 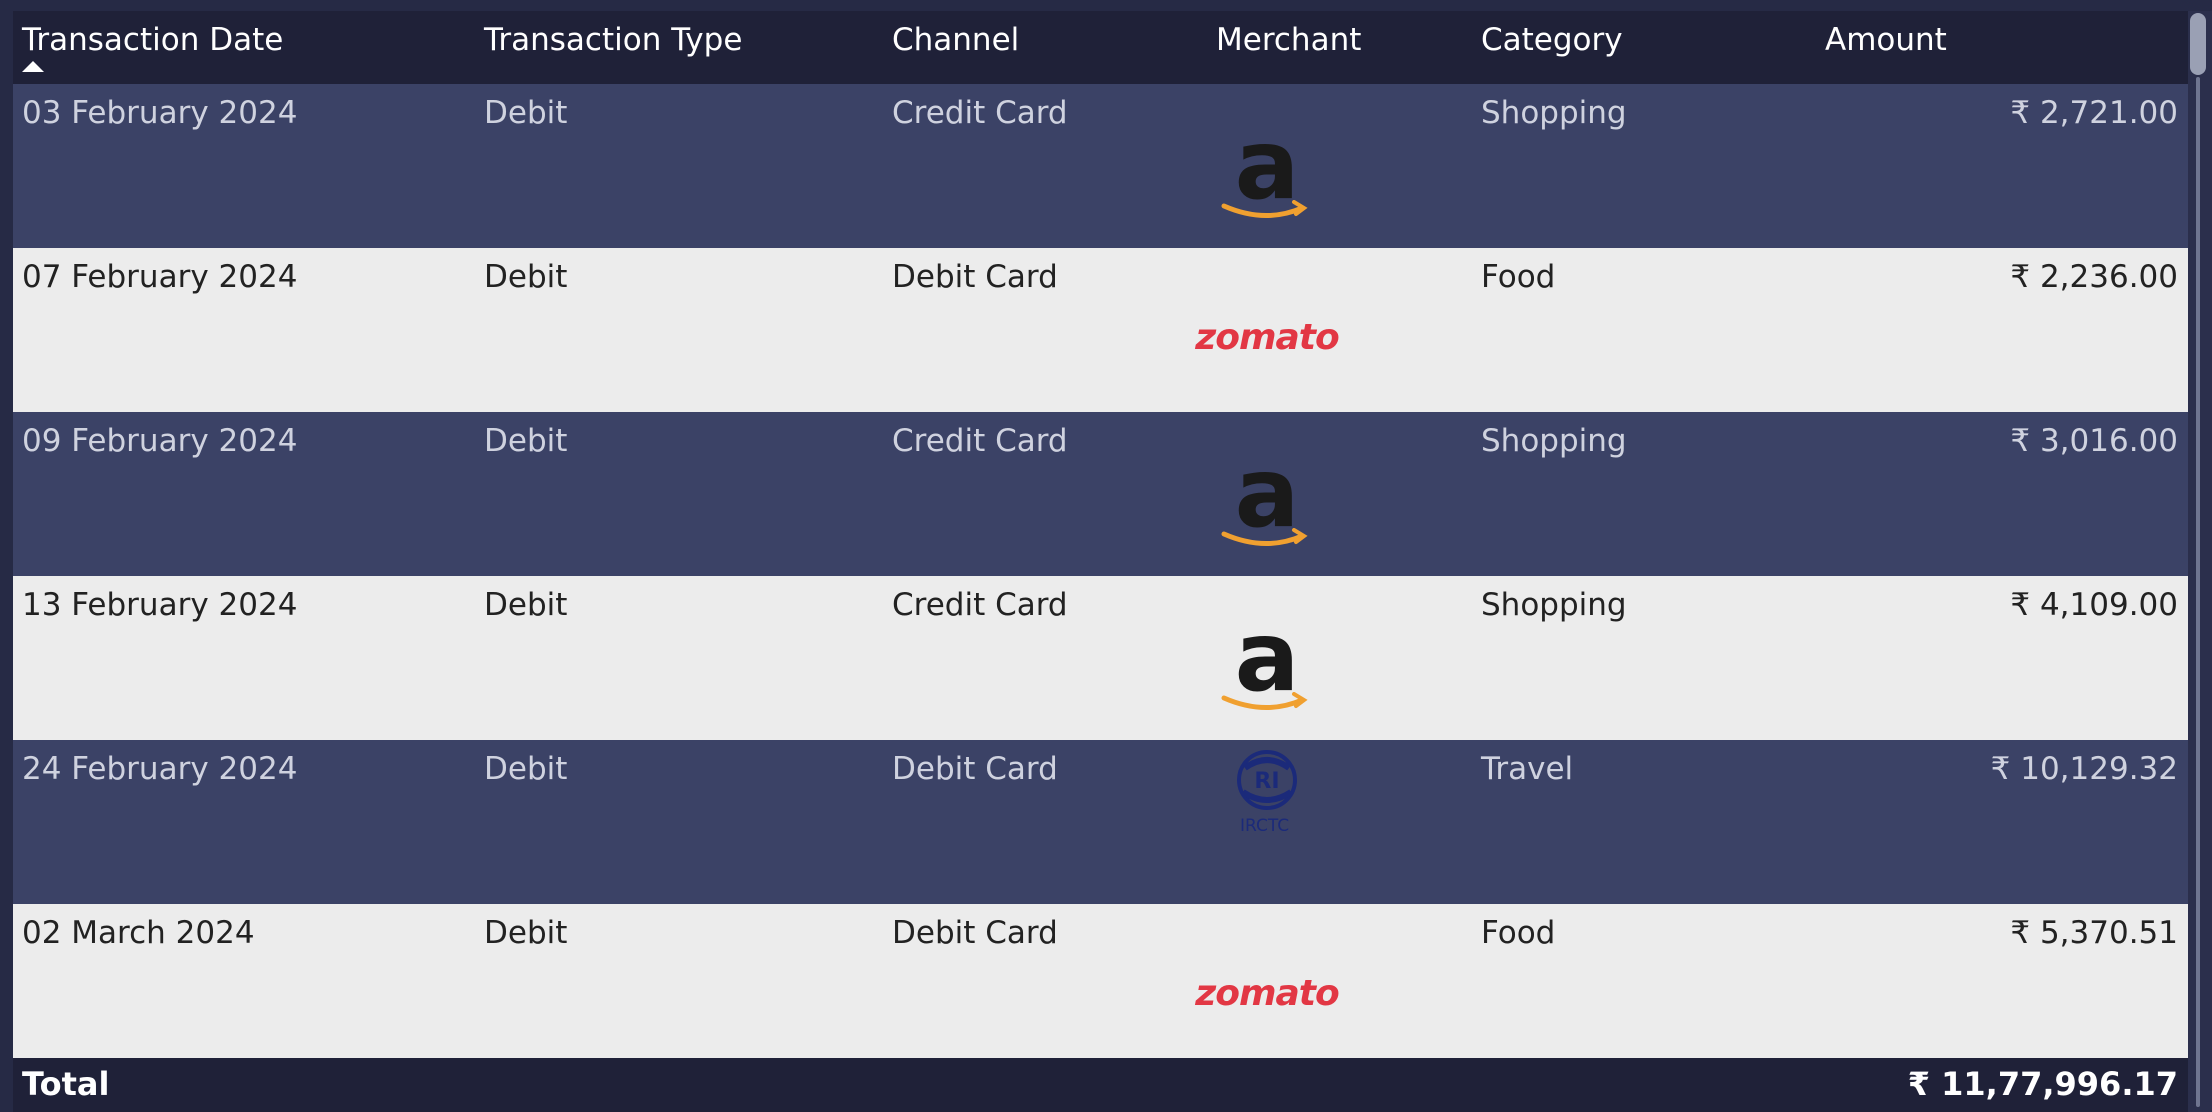 I want to click on total-amount: ₹ 11,77,996.17, so click(x=2042, y=1084).